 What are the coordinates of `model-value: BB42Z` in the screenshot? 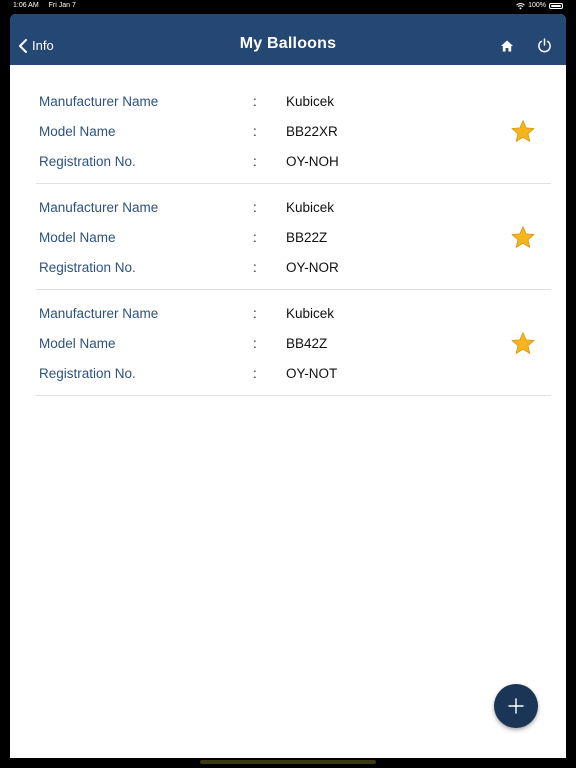 It's located at (307, 343).